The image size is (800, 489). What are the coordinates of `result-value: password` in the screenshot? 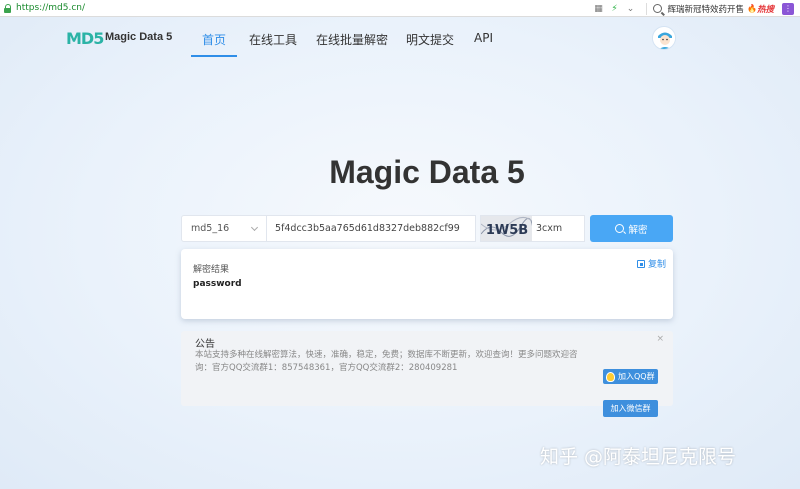 It's located at (217, 284).